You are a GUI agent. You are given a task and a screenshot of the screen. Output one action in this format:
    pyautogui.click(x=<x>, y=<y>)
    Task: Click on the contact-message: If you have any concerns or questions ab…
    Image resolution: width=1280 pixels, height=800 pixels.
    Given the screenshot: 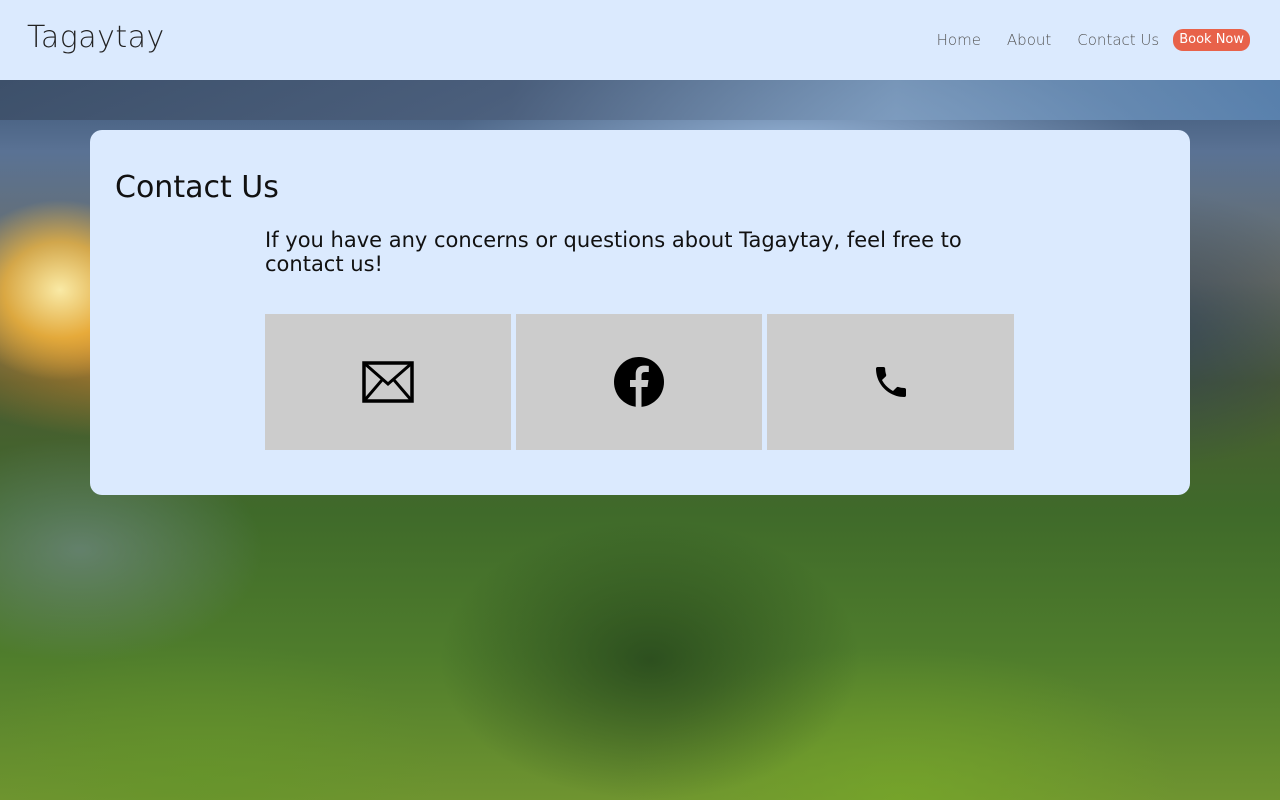 What is the action you would take?
    pyautogui.click(x=613, y=252)
    